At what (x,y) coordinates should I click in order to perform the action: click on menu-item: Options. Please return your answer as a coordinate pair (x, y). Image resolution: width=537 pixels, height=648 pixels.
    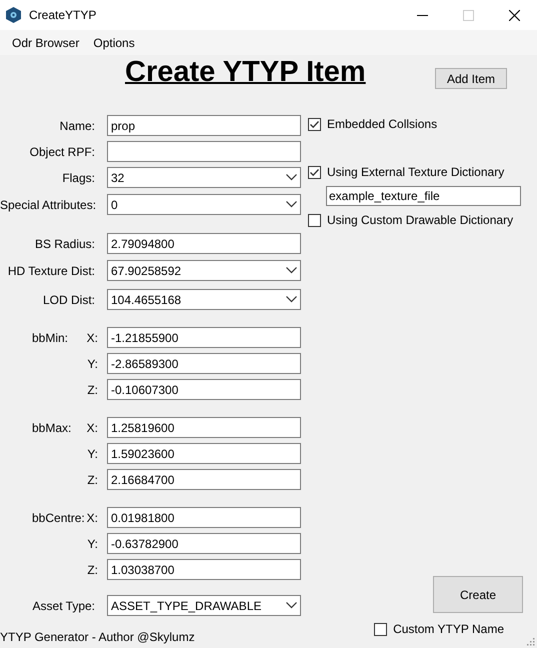
    Looking at the image, I should click on (114, 43).